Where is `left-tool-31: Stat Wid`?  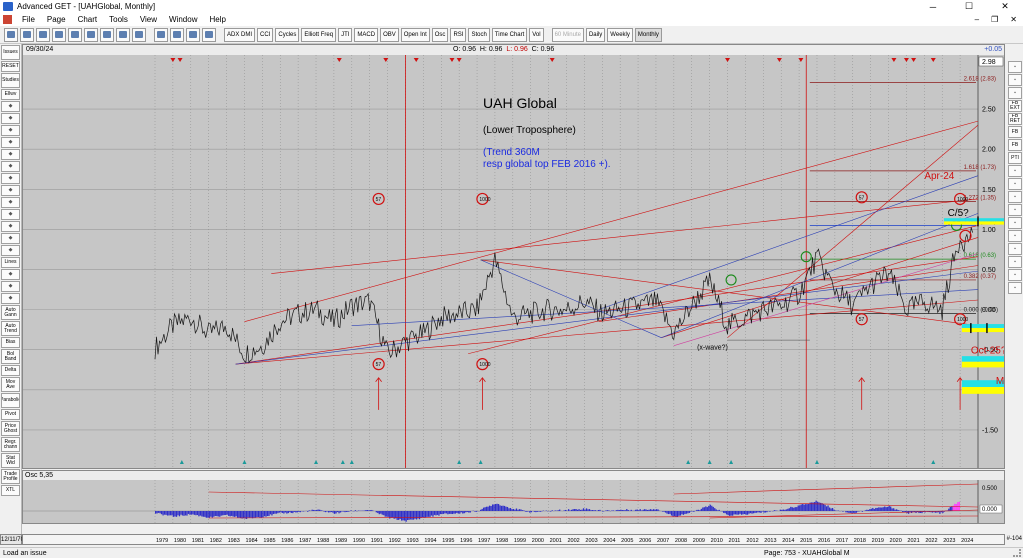
left-tool-31: Stat Wid is located at coordinates (10, 460).